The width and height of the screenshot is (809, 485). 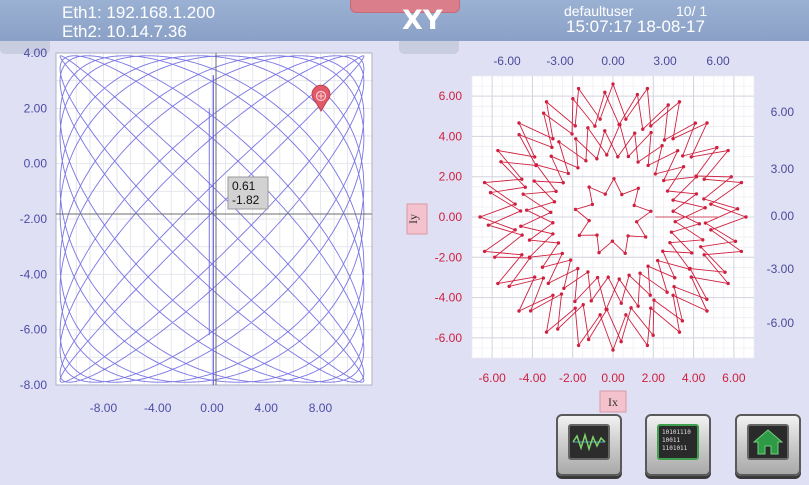 I want to click on left-y-tick-label: -4.00, so click(x=34, y=274).